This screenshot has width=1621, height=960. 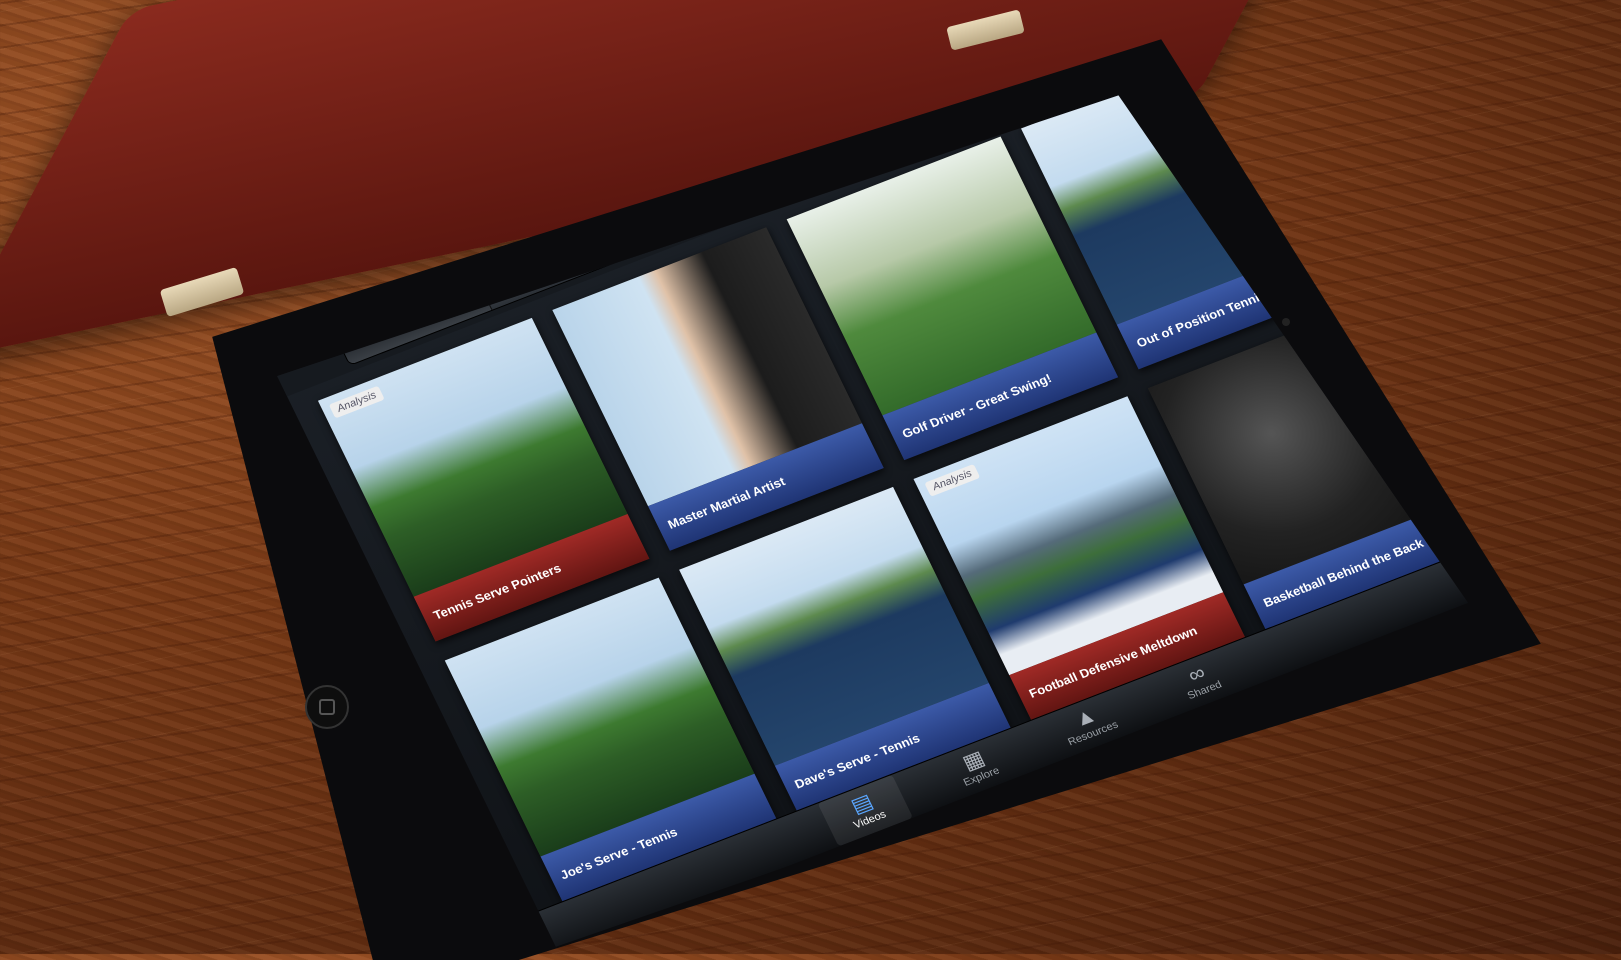 I want to click on home-button, so click(x=327, y=707).